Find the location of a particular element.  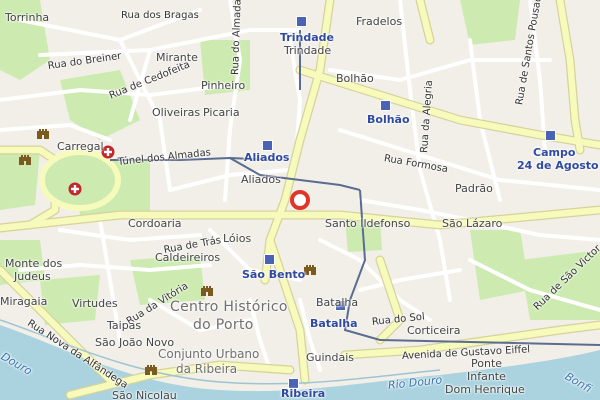

label-aliados-station: Aliados is located at coordinates (267, 157).